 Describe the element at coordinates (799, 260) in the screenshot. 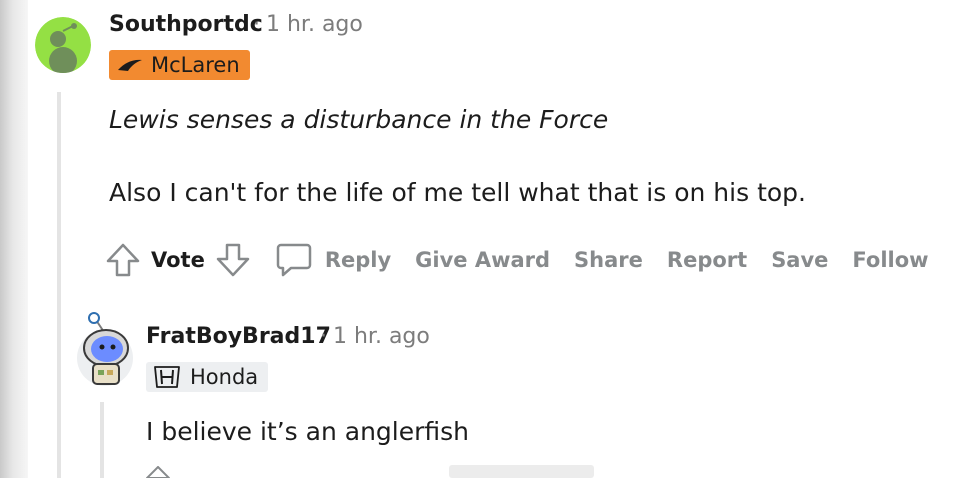

I see `save-button: Save` at that location.